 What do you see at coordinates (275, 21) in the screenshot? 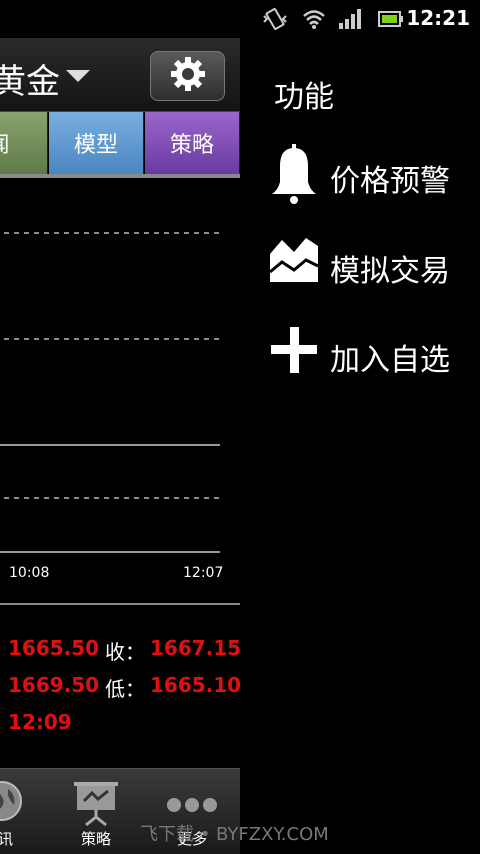
I see `vibrate-icon` at bounding box center [275, 21].